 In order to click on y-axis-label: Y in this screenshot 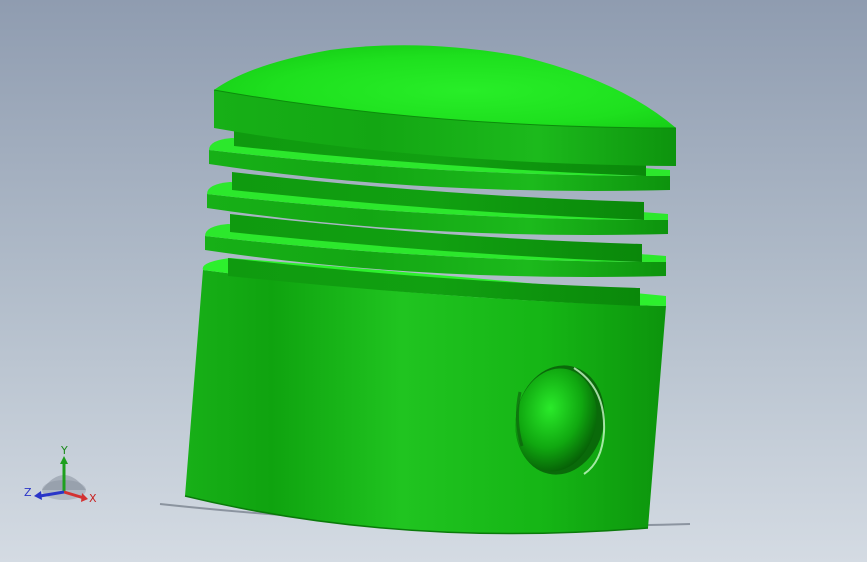, I will do `click(64, 450)`.